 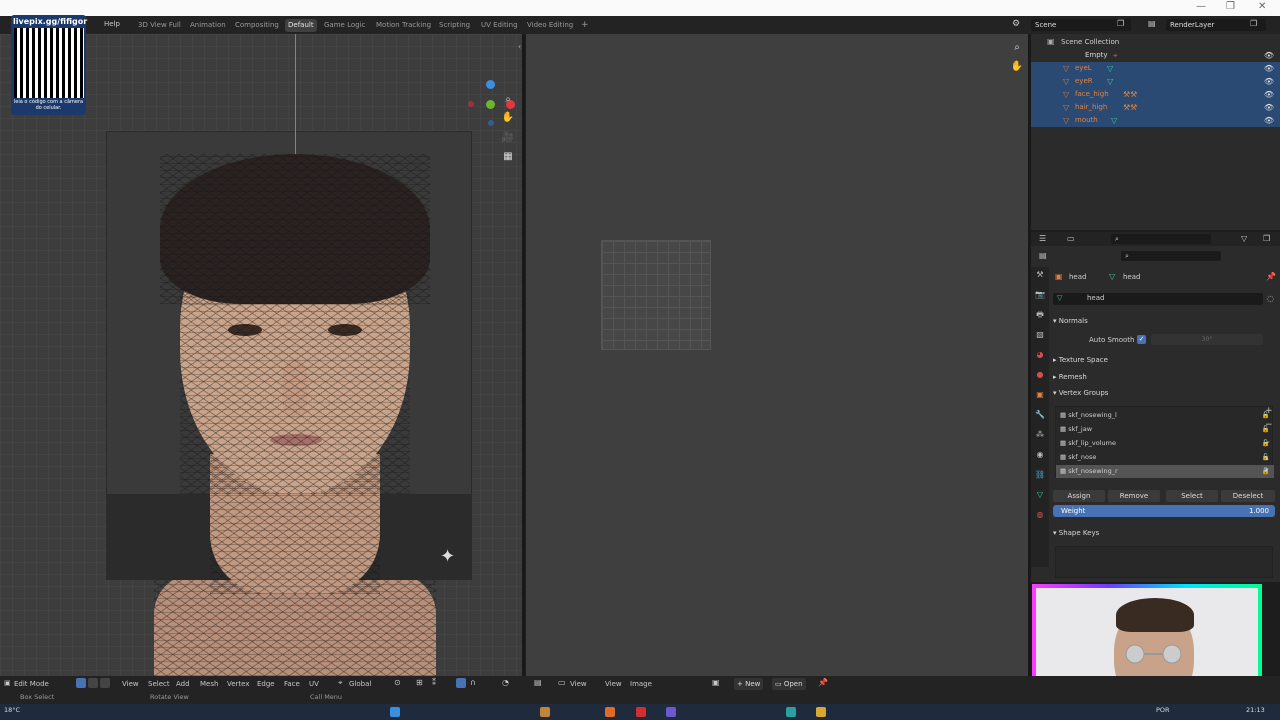 I want to click on add-vertex-group-button: +, so click(x=1269, y=411).